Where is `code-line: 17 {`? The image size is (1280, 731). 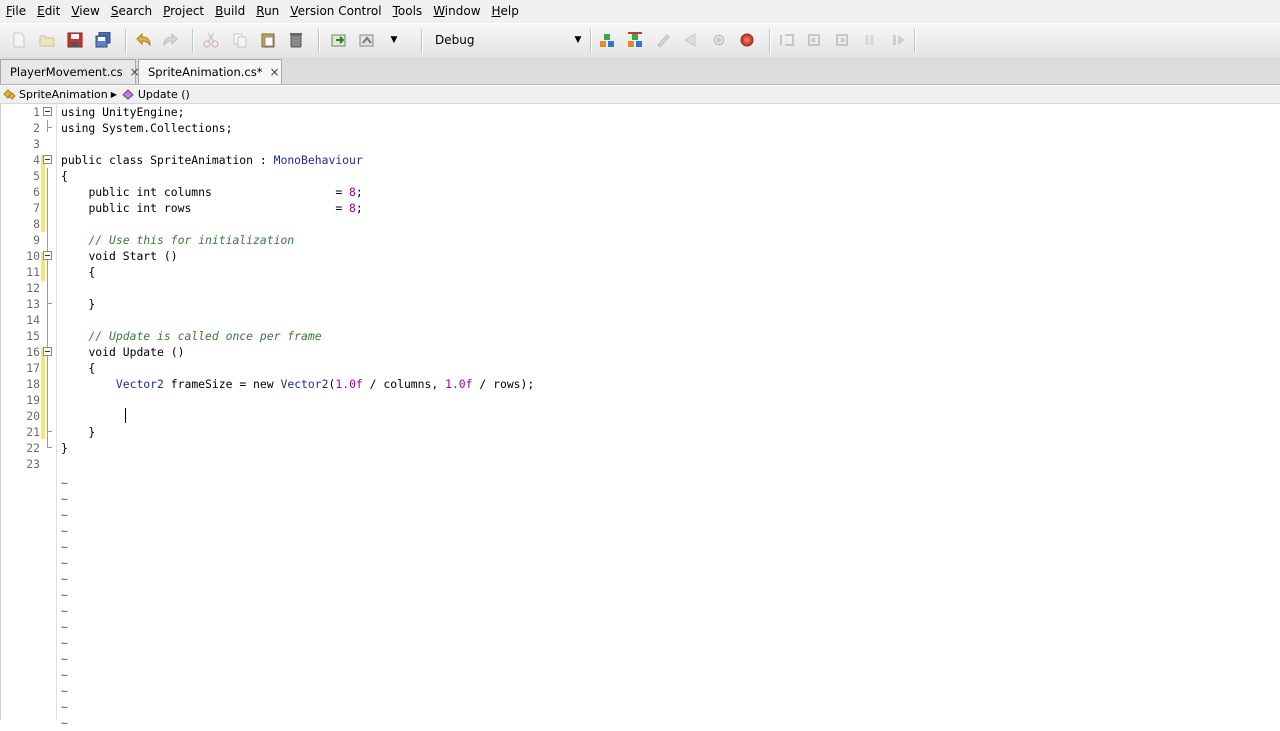
code-line: 17 { is located at coordinates (640, 368).